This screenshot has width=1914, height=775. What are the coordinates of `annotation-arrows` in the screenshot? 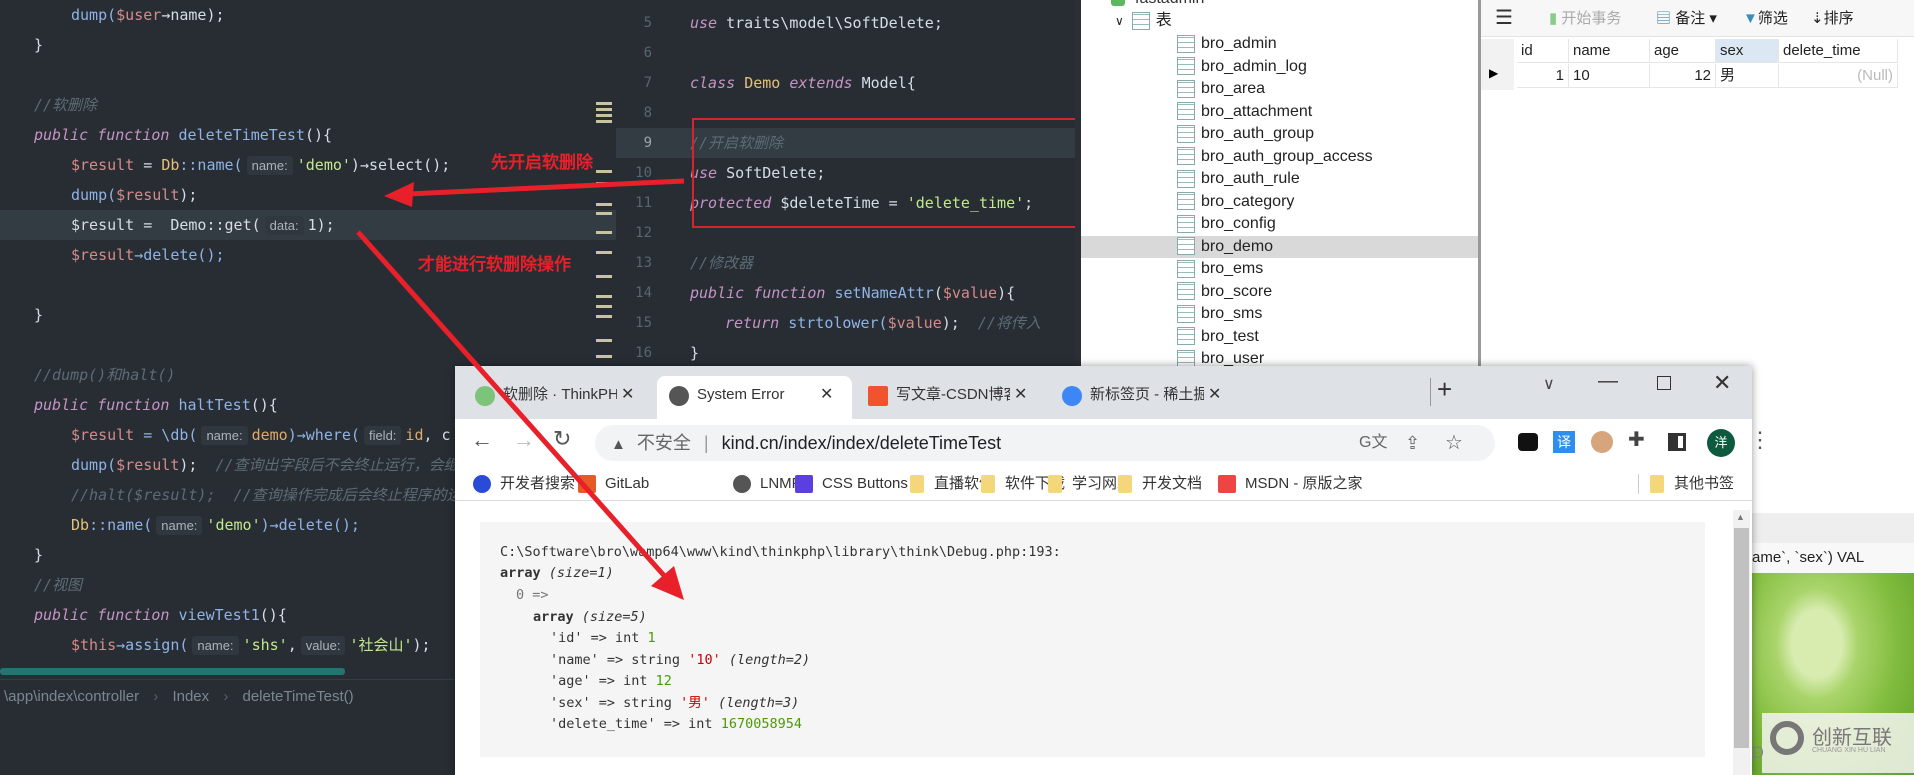 It's located at (520, 389).